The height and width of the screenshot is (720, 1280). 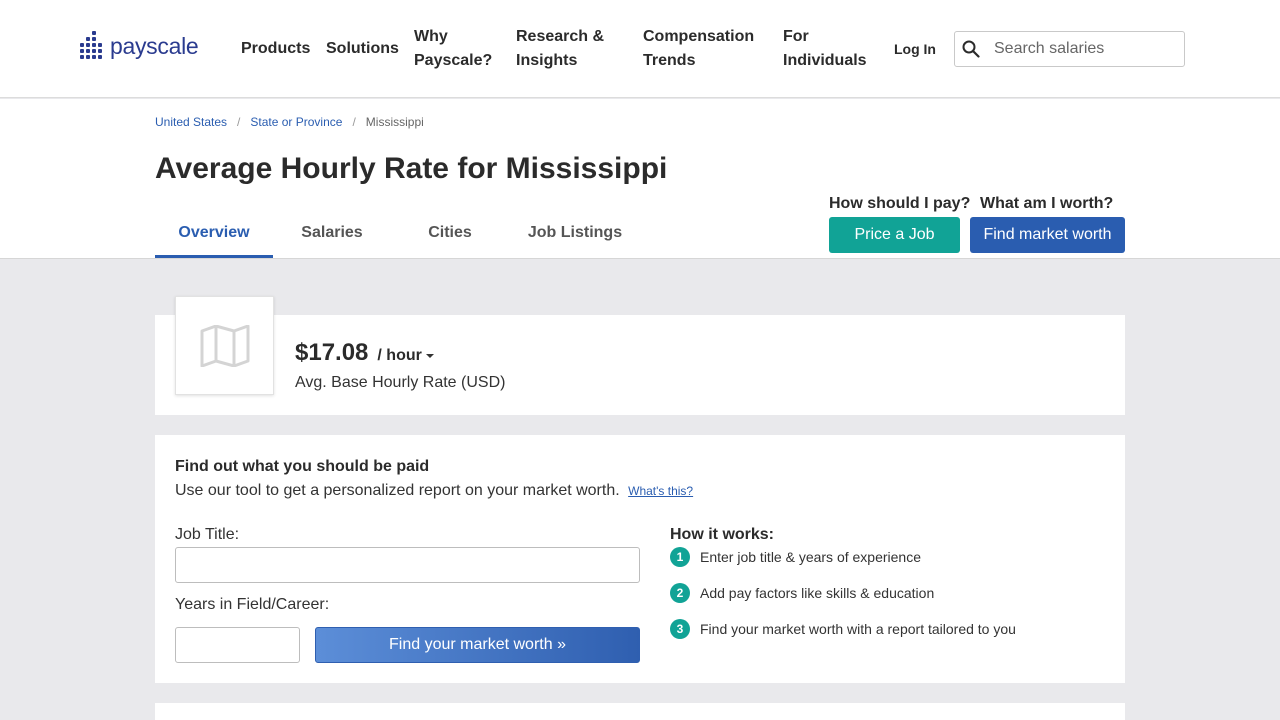 I want to click on job-title-input, so click(x=407, y=565).